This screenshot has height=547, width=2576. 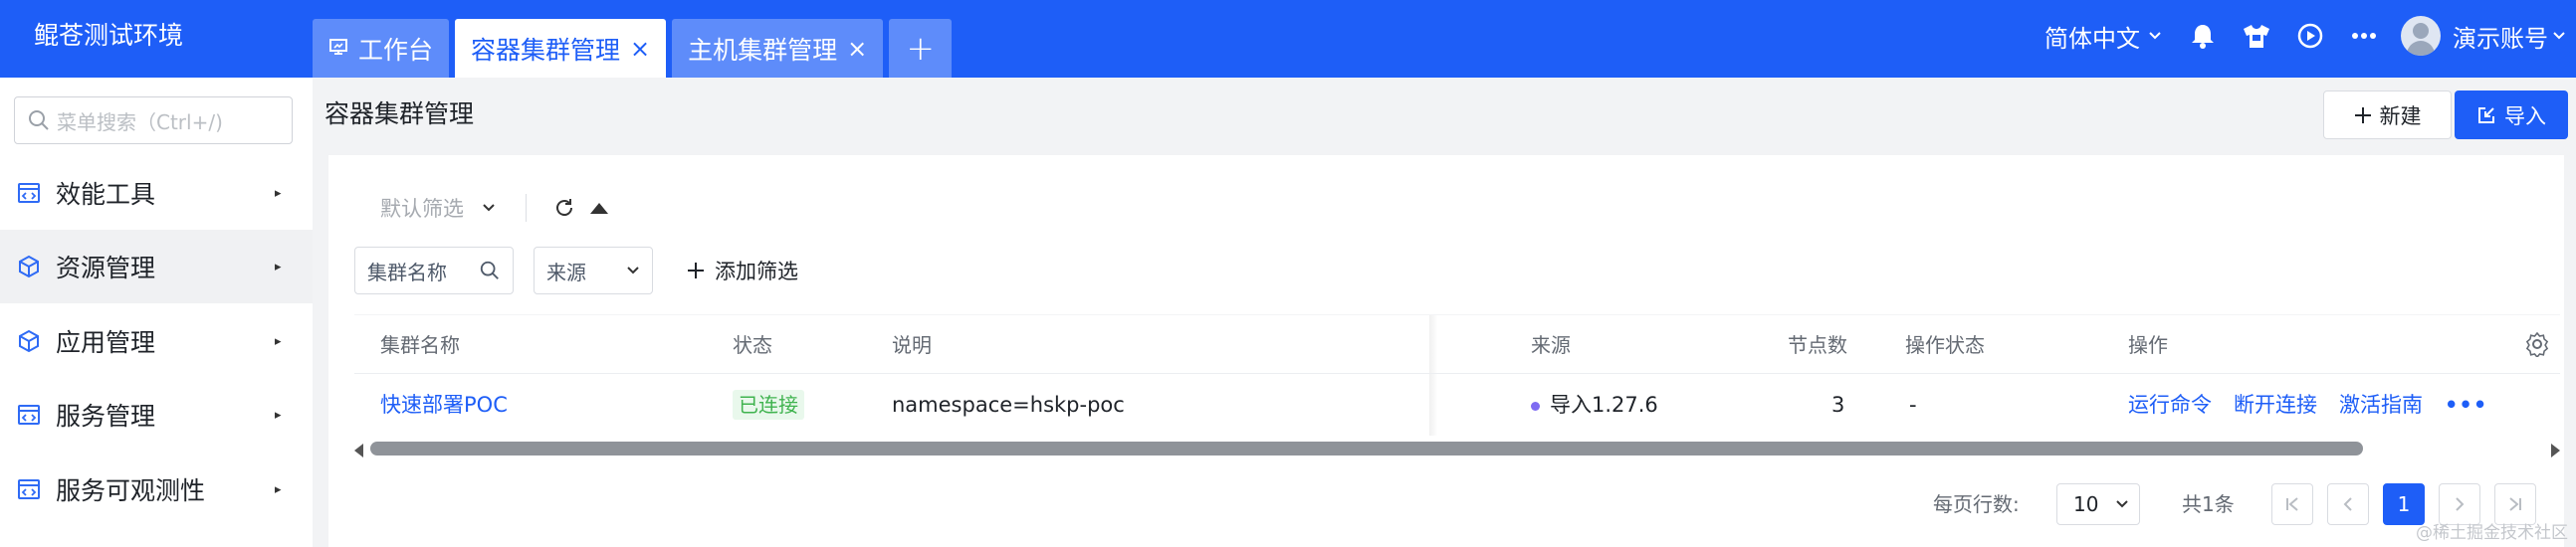 I want to click on header-tools: 简体中文 演示账号, so click(x=2310, y=36).